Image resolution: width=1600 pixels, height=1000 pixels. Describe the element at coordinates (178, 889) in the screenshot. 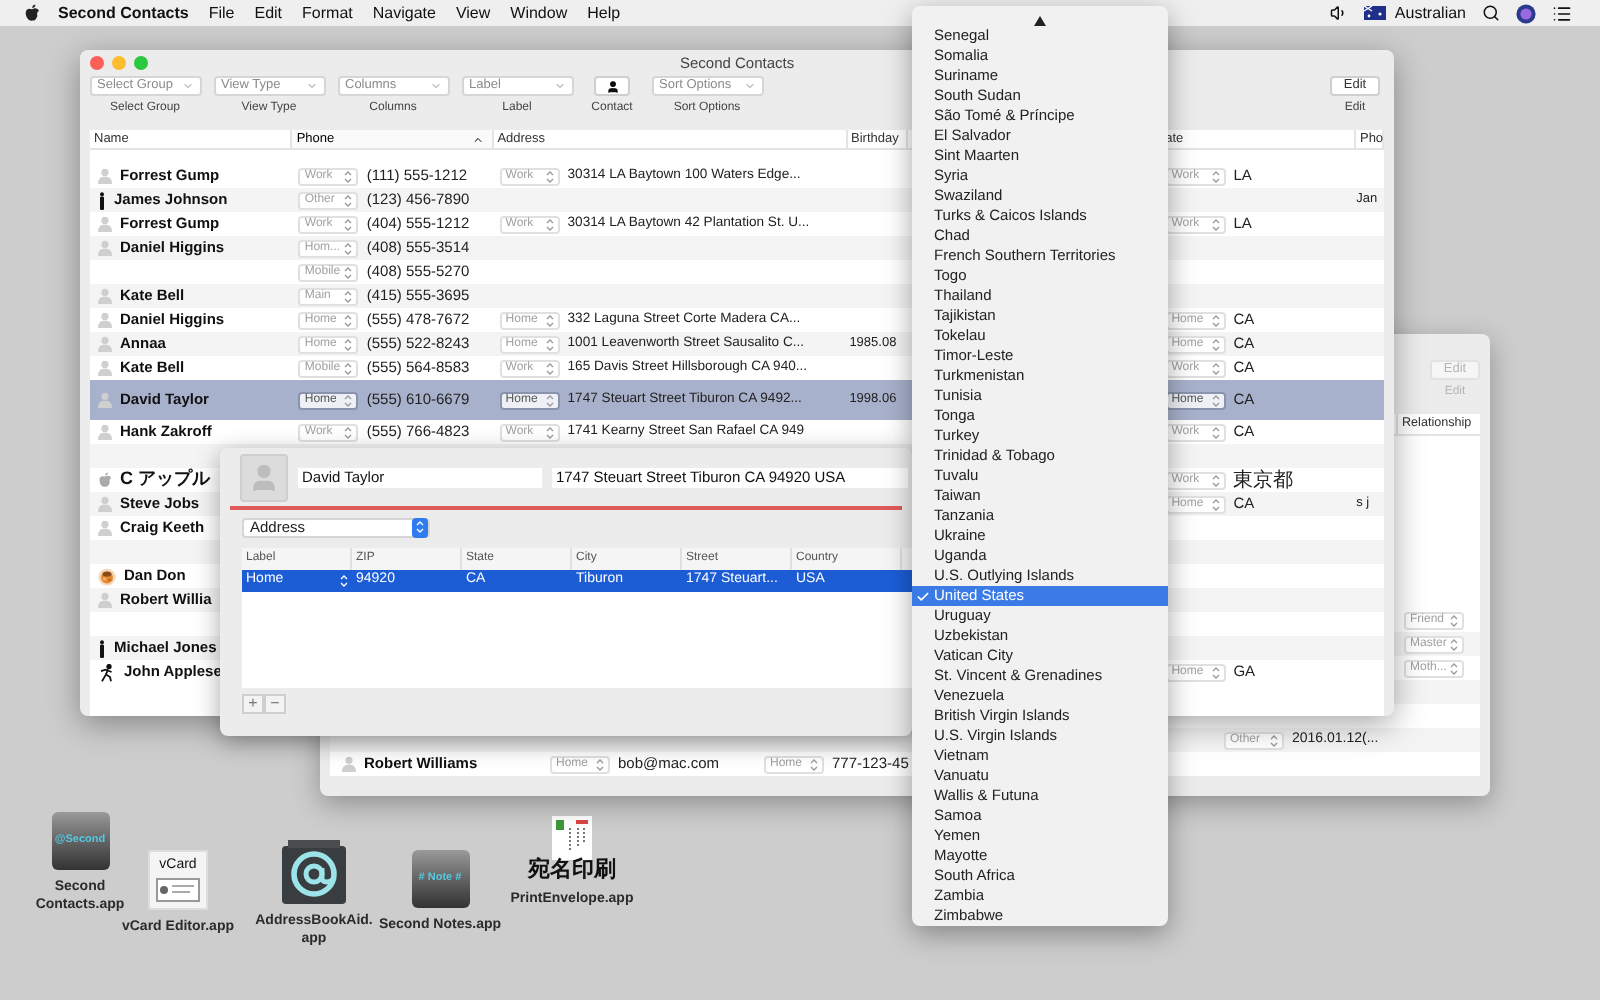

I see `card-icon` at that location.